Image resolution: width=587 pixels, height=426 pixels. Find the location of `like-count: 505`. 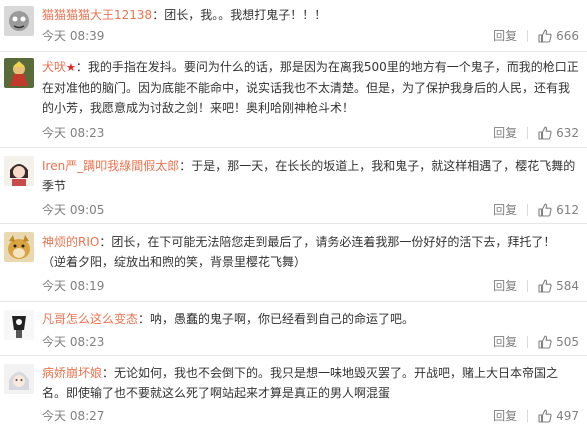

like-count: 505 is located at coordinates (567, 342).